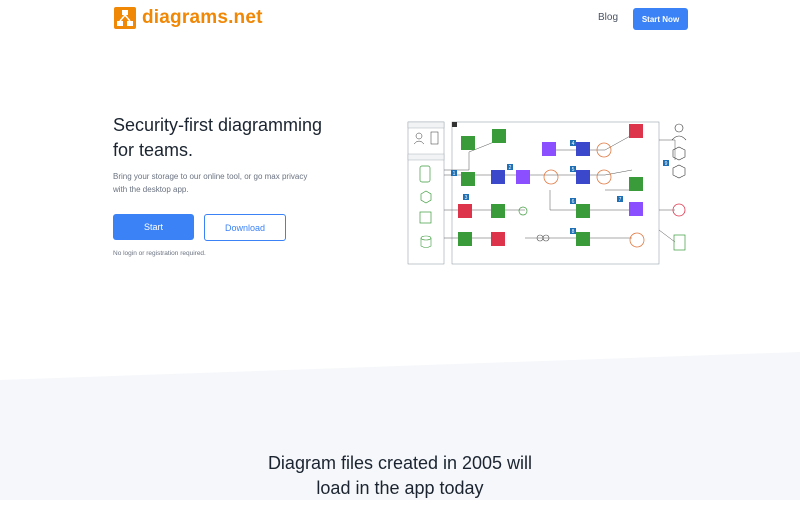 This screenshot has width=800, height=505. What do you see at coordinates (153, 150) in the screenshot?
I see `hero-title-line: for teams.` at bounding box center [153, 150].